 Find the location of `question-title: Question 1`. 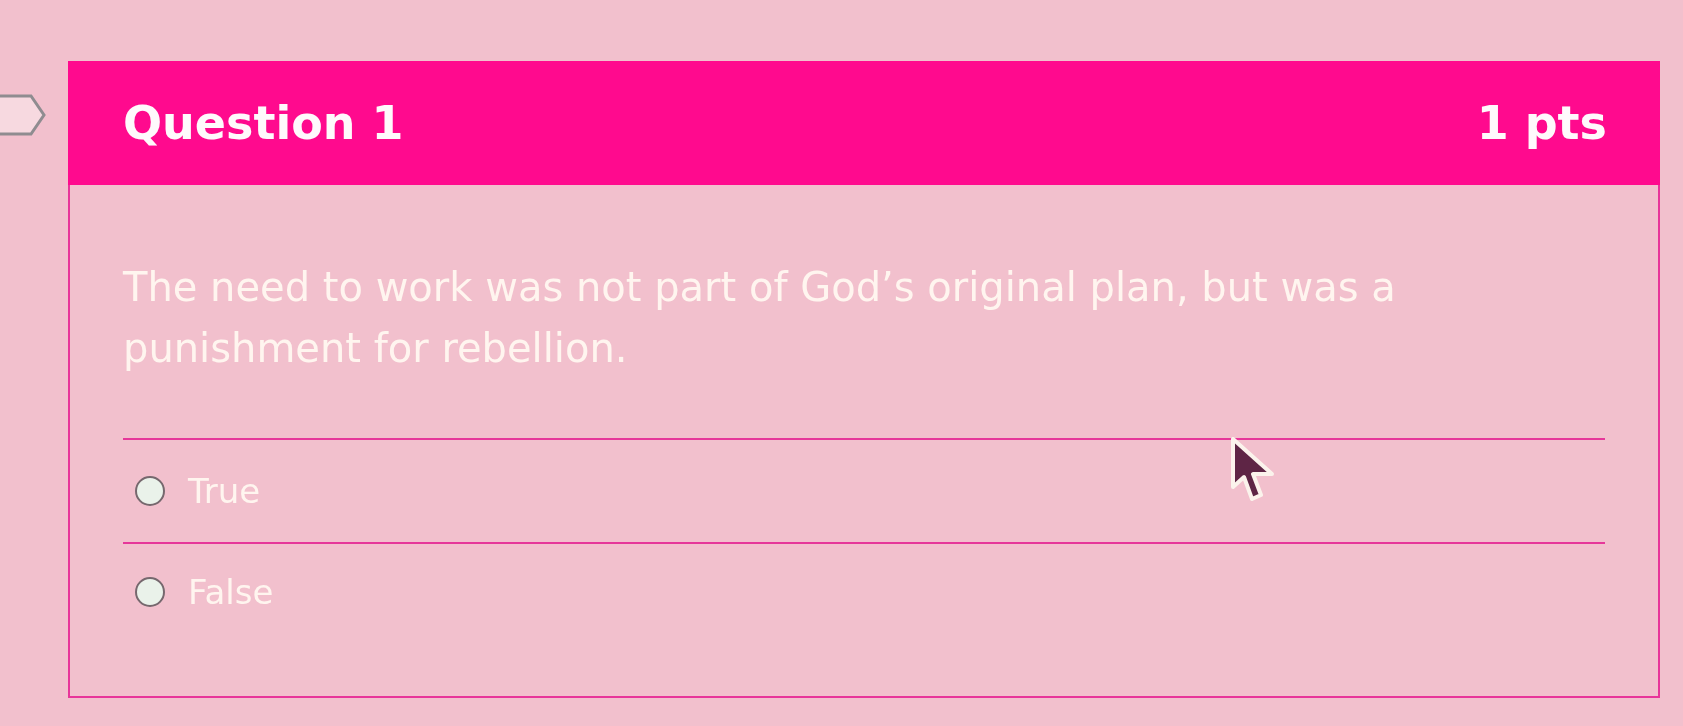

question-title: Question 1 is located at coordinates (263, 123).